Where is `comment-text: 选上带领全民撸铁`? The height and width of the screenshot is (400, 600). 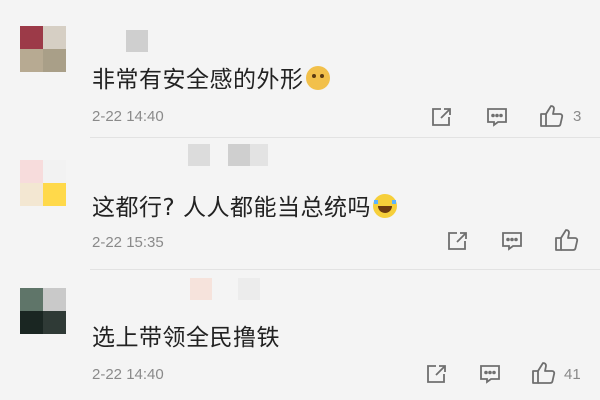
comment-text: 选上带领全民撸铁 is located at coordinates (186, 335).